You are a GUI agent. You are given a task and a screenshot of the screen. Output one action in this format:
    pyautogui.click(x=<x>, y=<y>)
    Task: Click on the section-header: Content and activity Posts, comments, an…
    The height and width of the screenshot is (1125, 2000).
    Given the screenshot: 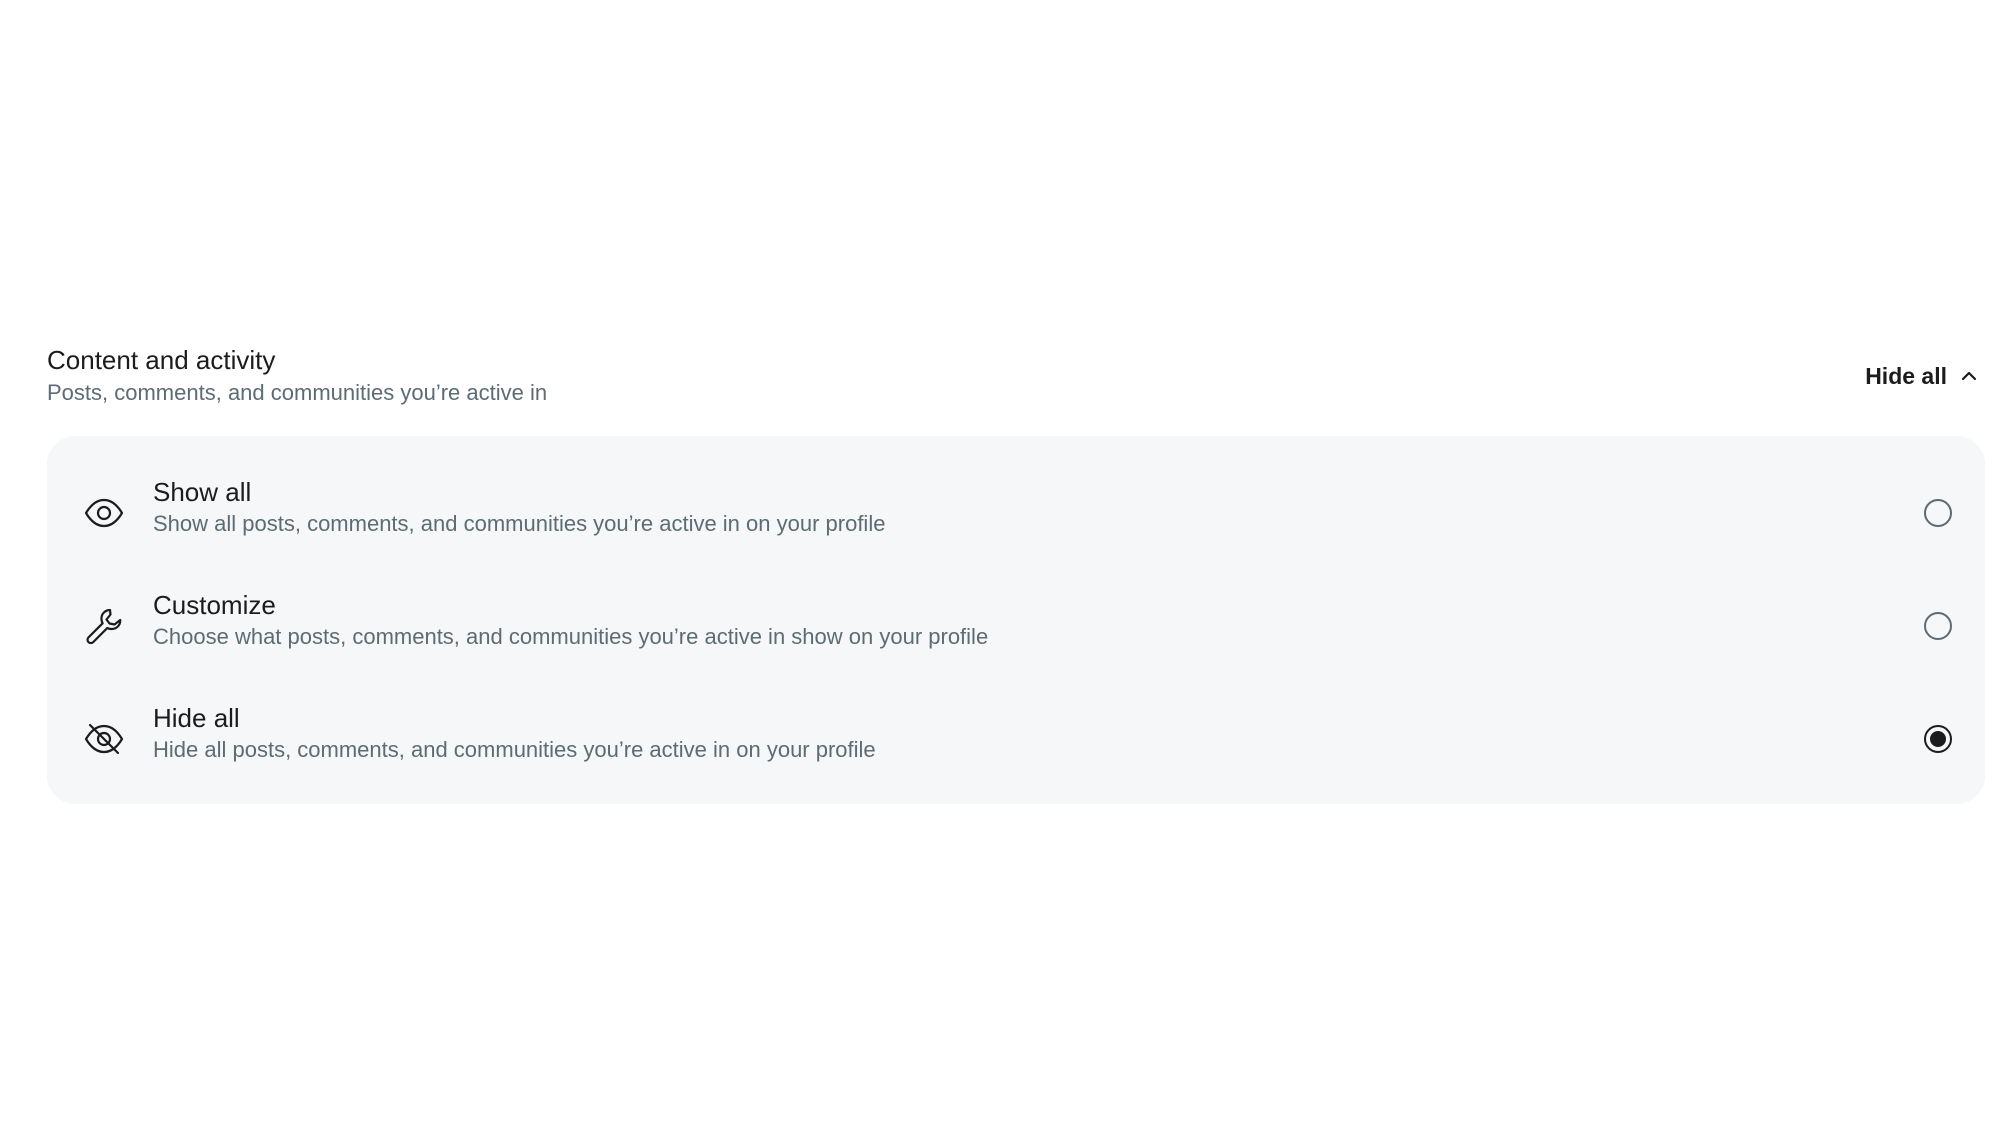 What is the action you would take?
    pyautogui.click(x=1016, y=376)
    